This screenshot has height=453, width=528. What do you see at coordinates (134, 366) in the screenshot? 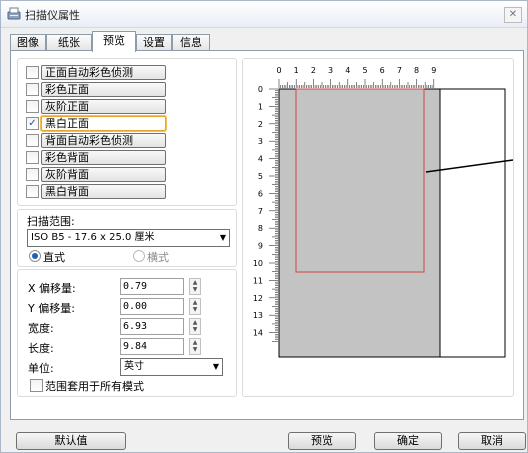
I see `unit-value: 英寸` at bounding box center [134, 366].